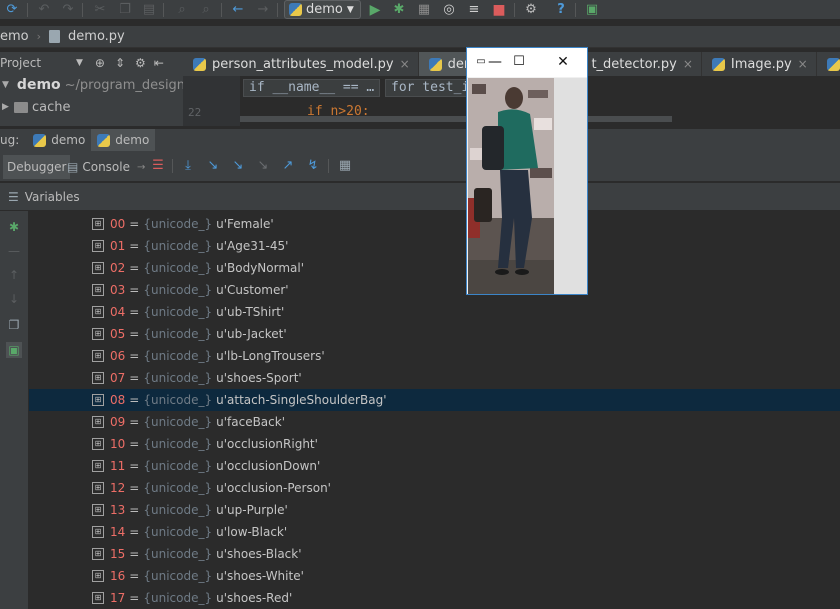 The image size is (840, 609). Describe the element at coordinates (474, 10) in the screenshot. I see `concurrency-icon: ≡` at that location.